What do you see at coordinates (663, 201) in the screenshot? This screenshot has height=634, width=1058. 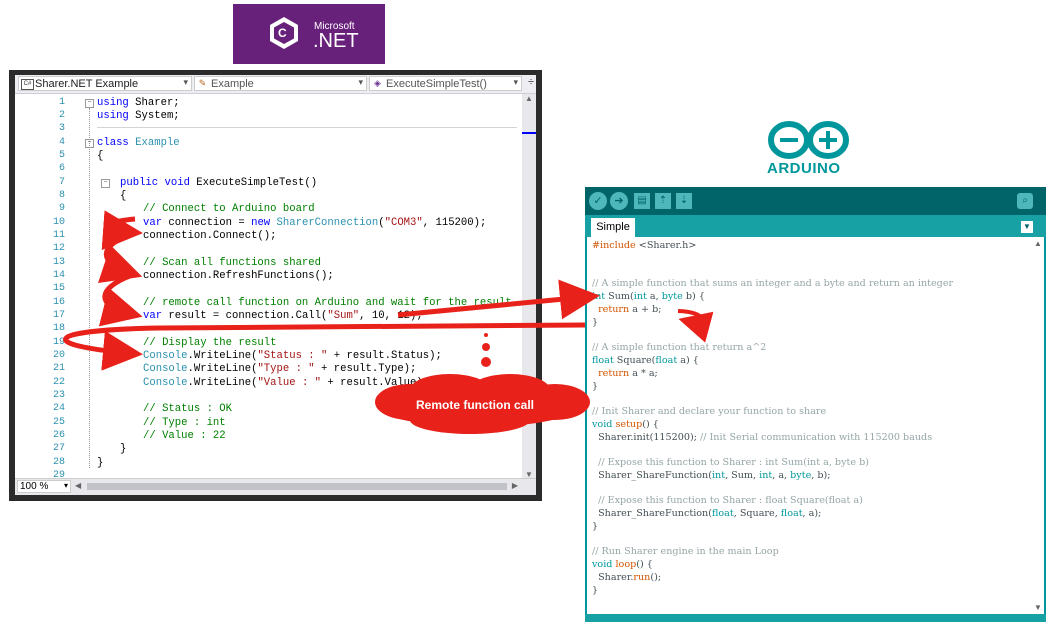 I see `open-sketch-icon: ⇡` at bounding box center [663, 201].